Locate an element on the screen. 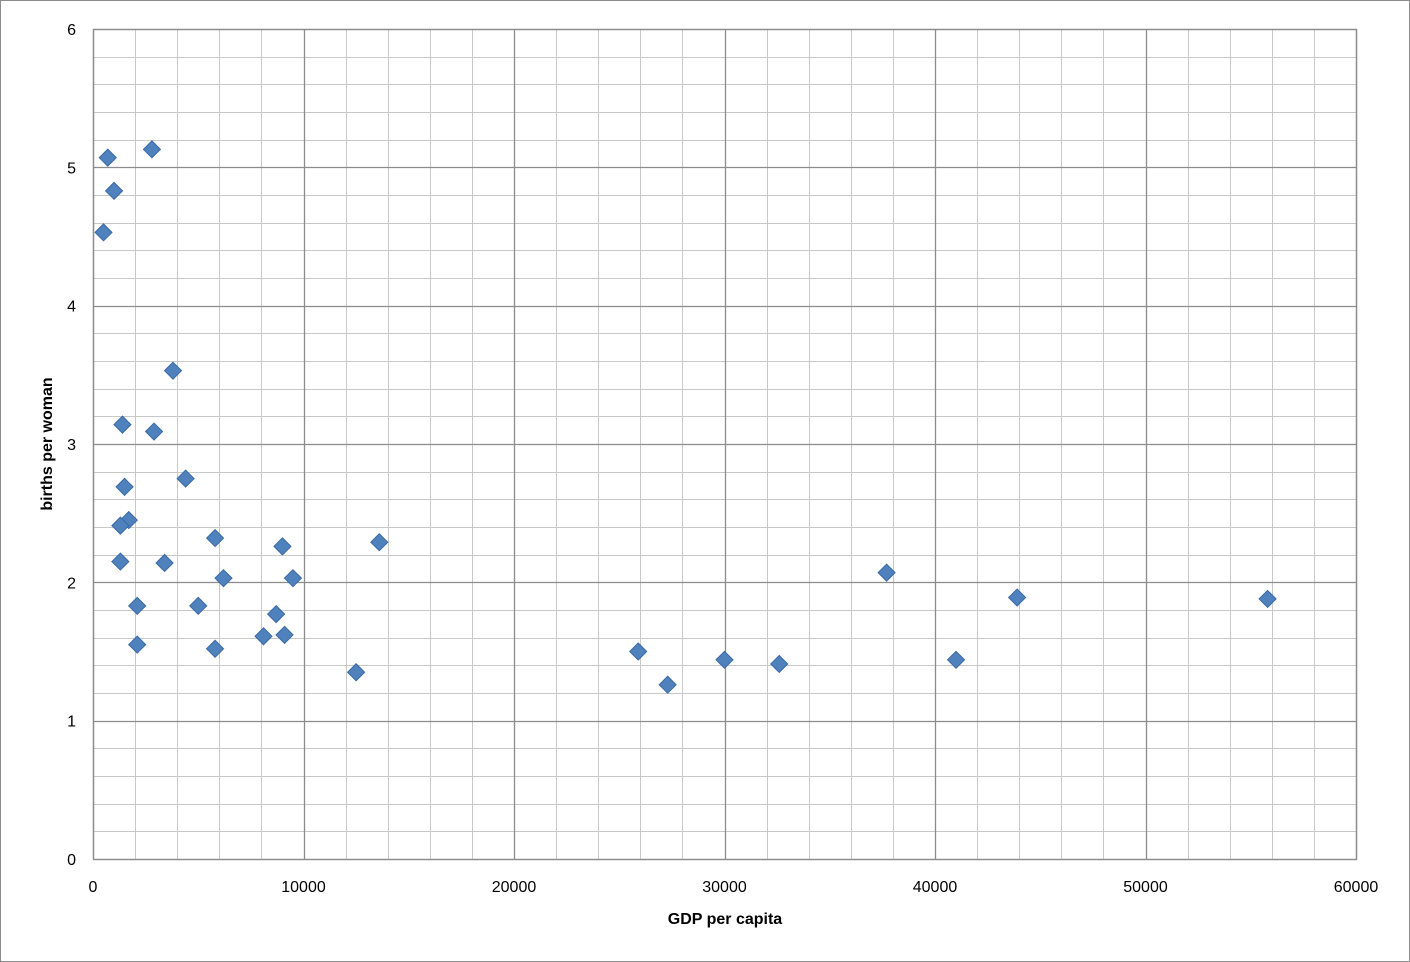 Image resolution: width=1410 pixels, height=962 pixels. x-axis-tick-labels: 0 10000 20000 30000 40000 50000 60000 is located at coordinates (734, 887).